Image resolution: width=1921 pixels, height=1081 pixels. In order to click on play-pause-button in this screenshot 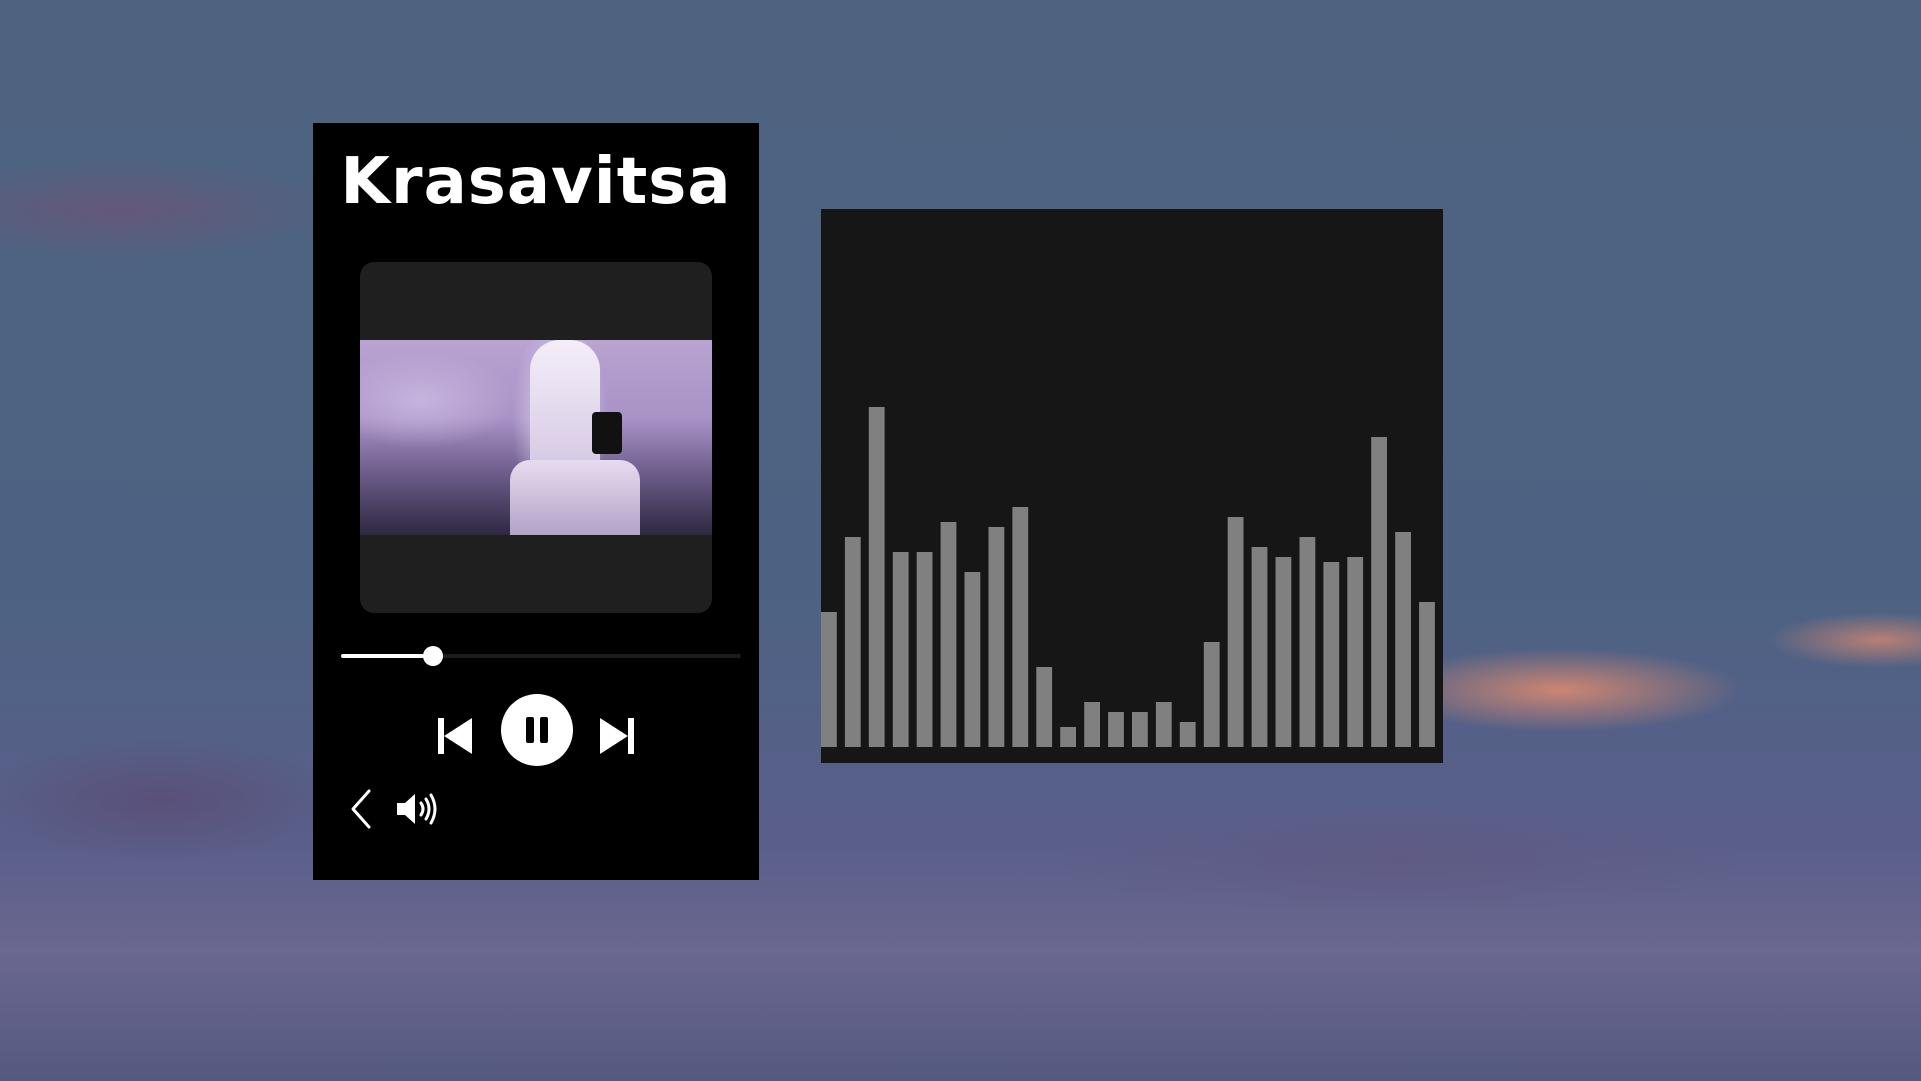, I will do `click(537, 730)`.